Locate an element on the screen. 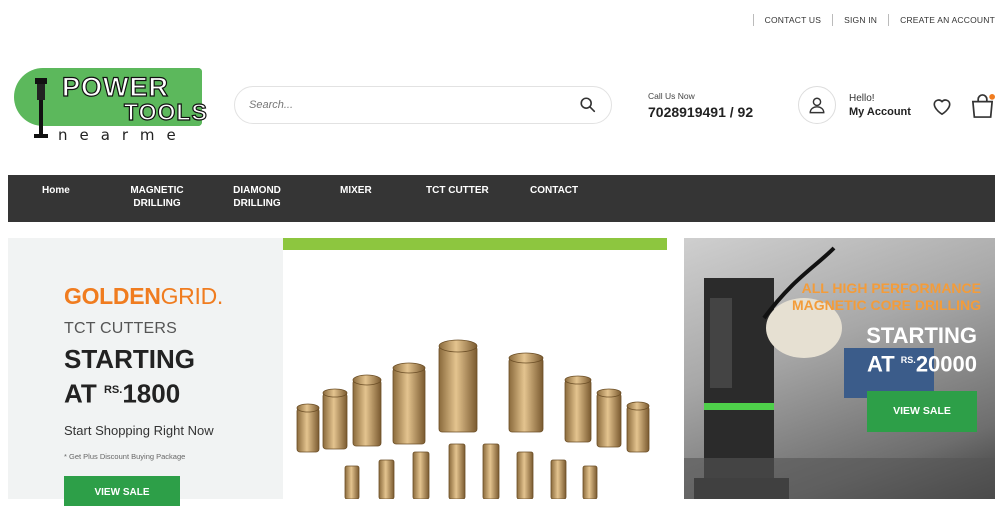 Image resolution: width=995 pixels, height=510 pixels. cta-text: Start Shopping Right Now is located at coordinates (139, 430).